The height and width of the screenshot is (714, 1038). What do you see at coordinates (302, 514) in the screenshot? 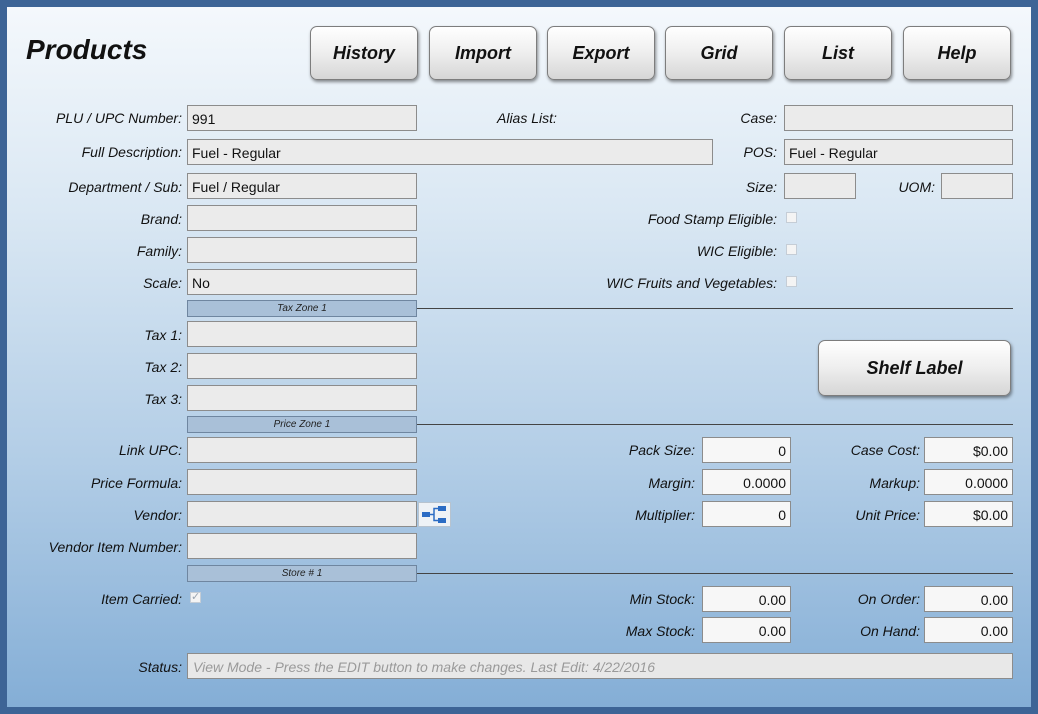
I see `vendor-field` at bounding box center [302, 514].